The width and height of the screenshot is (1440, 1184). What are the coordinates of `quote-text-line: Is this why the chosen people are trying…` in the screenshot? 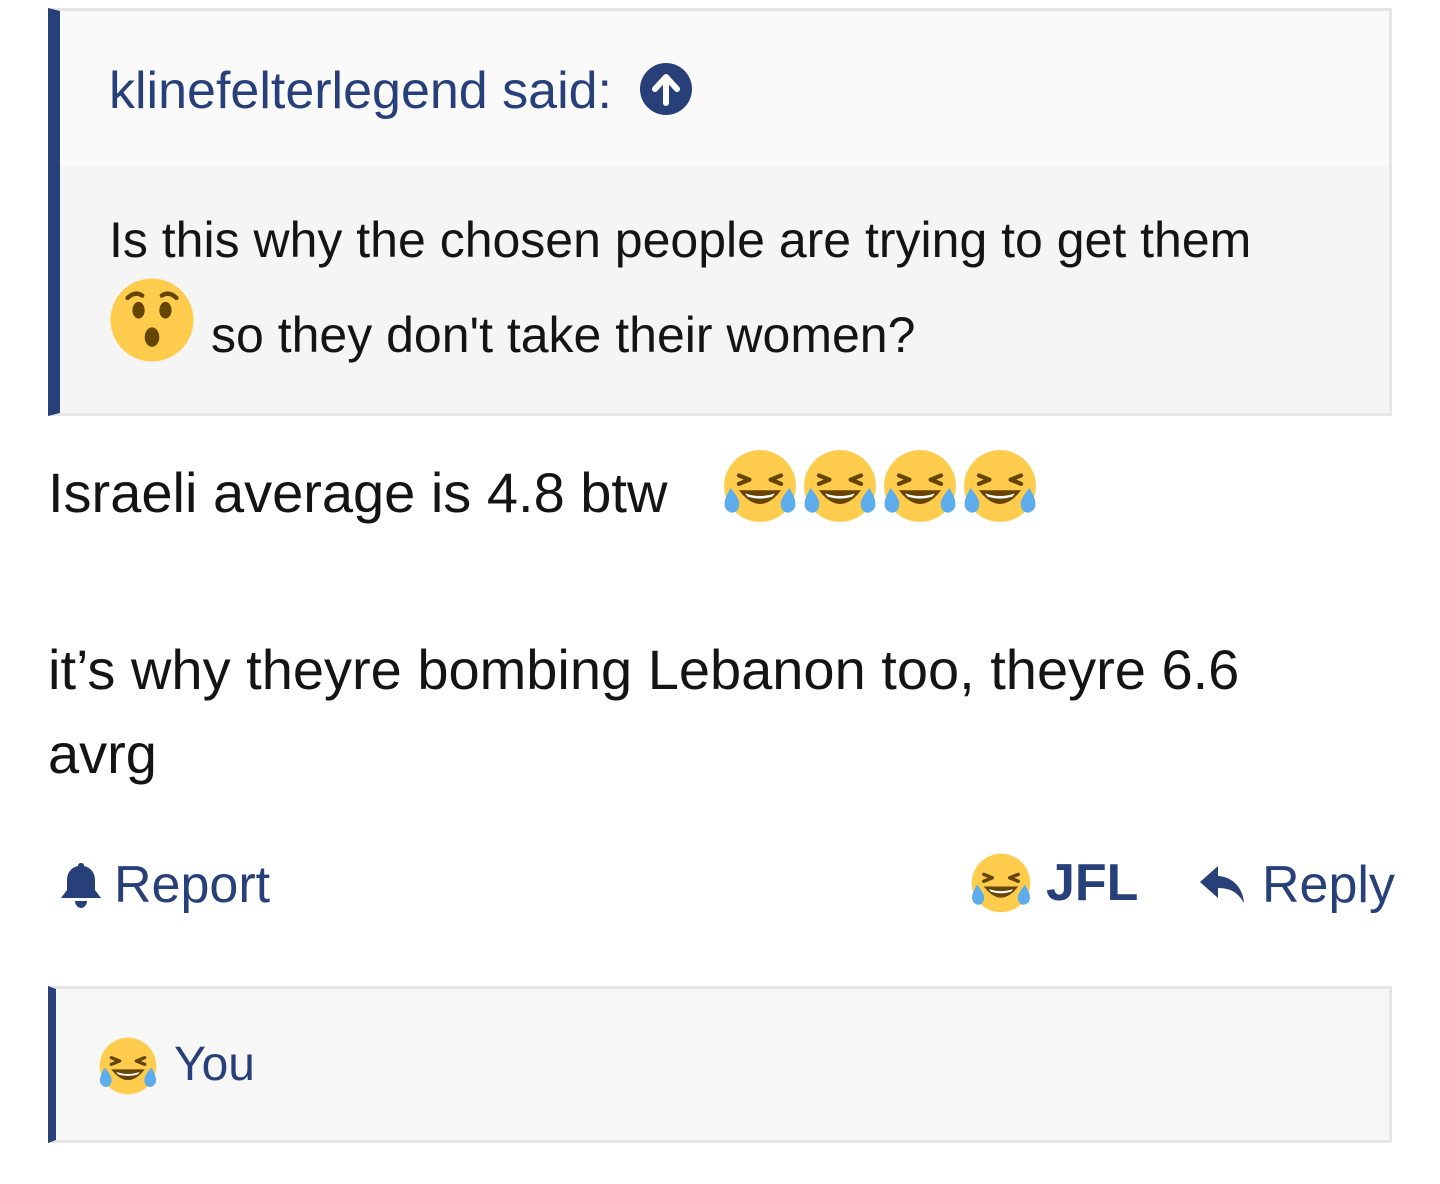 It's located at (680, 240).